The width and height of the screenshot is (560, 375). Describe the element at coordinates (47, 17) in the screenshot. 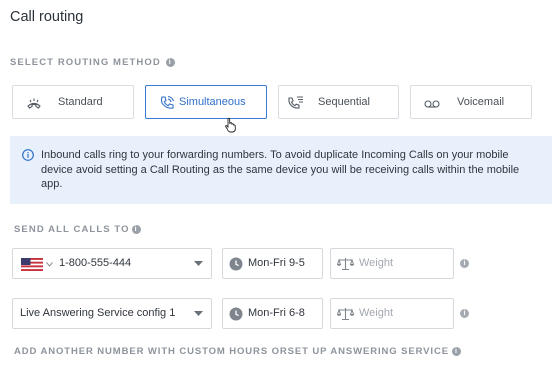

I see `page-title: Call routing` at that location.